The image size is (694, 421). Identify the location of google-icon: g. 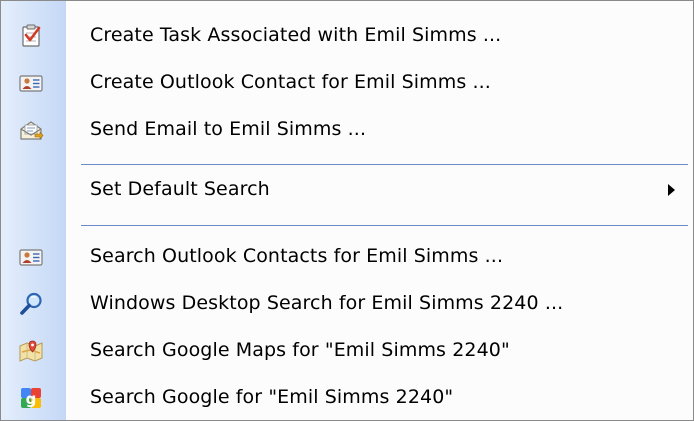
(31, 398).